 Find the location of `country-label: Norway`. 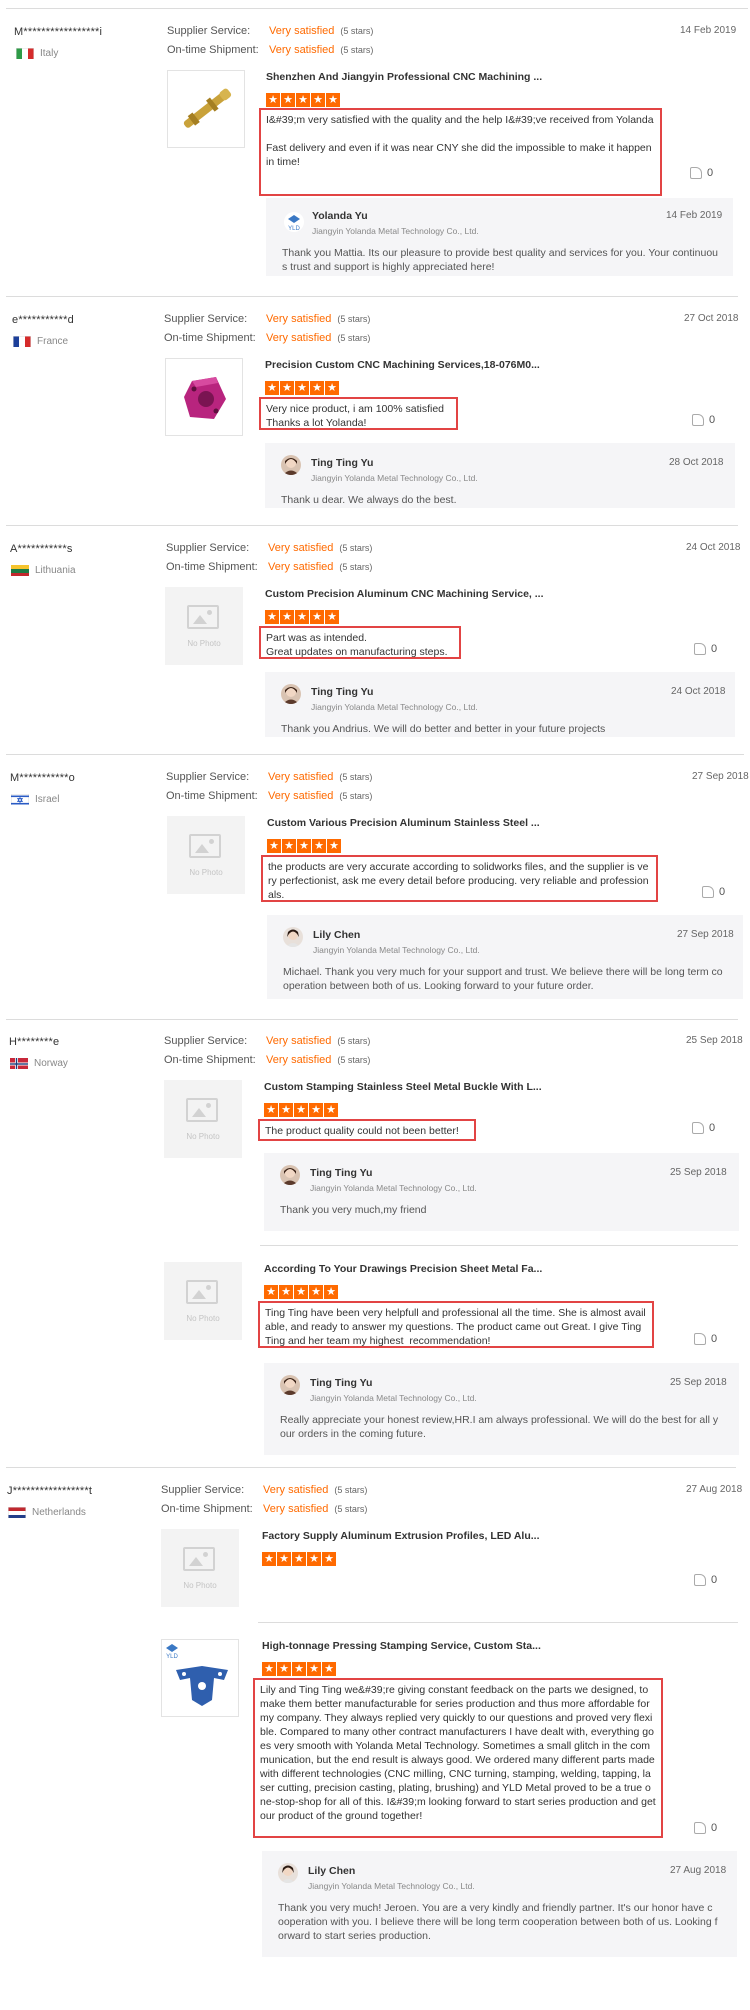

country-label: Norway is located at coordinates (51, 1063).